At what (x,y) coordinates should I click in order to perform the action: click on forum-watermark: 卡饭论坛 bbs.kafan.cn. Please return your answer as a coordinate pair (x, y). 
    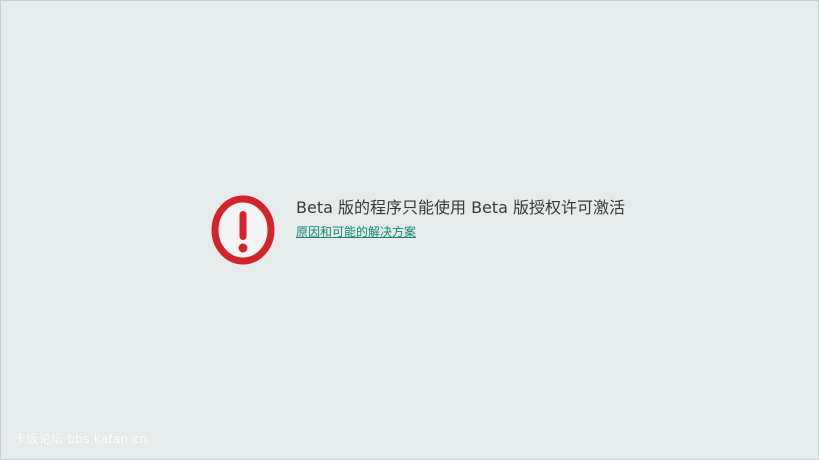
    Looking at the image, I should click on (81, 439).